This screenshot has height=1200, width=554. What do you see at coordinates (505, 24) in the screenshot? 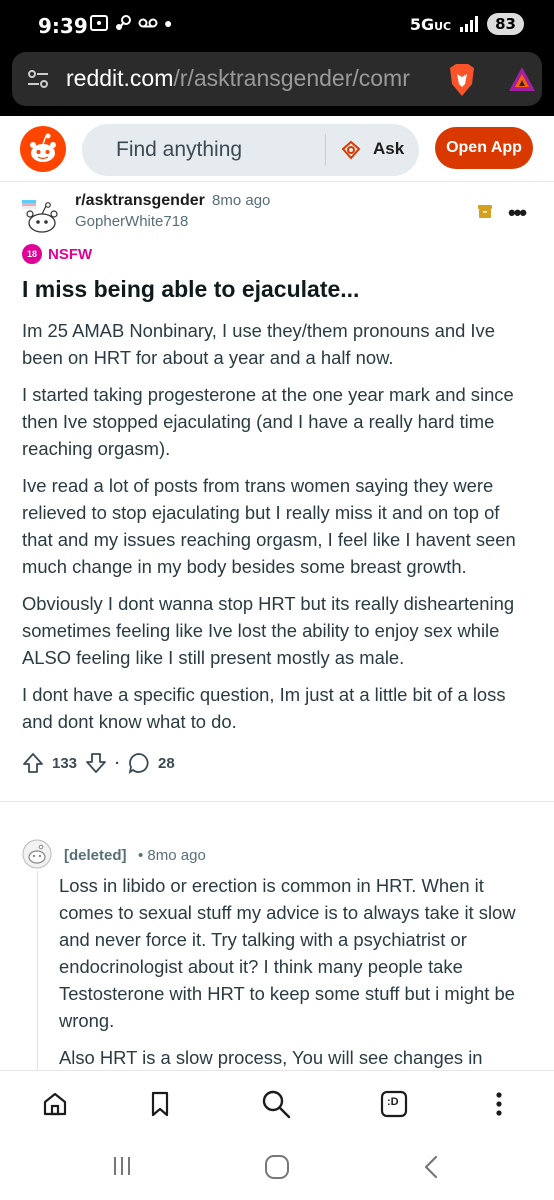
I see `battery-indicator: 83` at bounding box center [505, 24].